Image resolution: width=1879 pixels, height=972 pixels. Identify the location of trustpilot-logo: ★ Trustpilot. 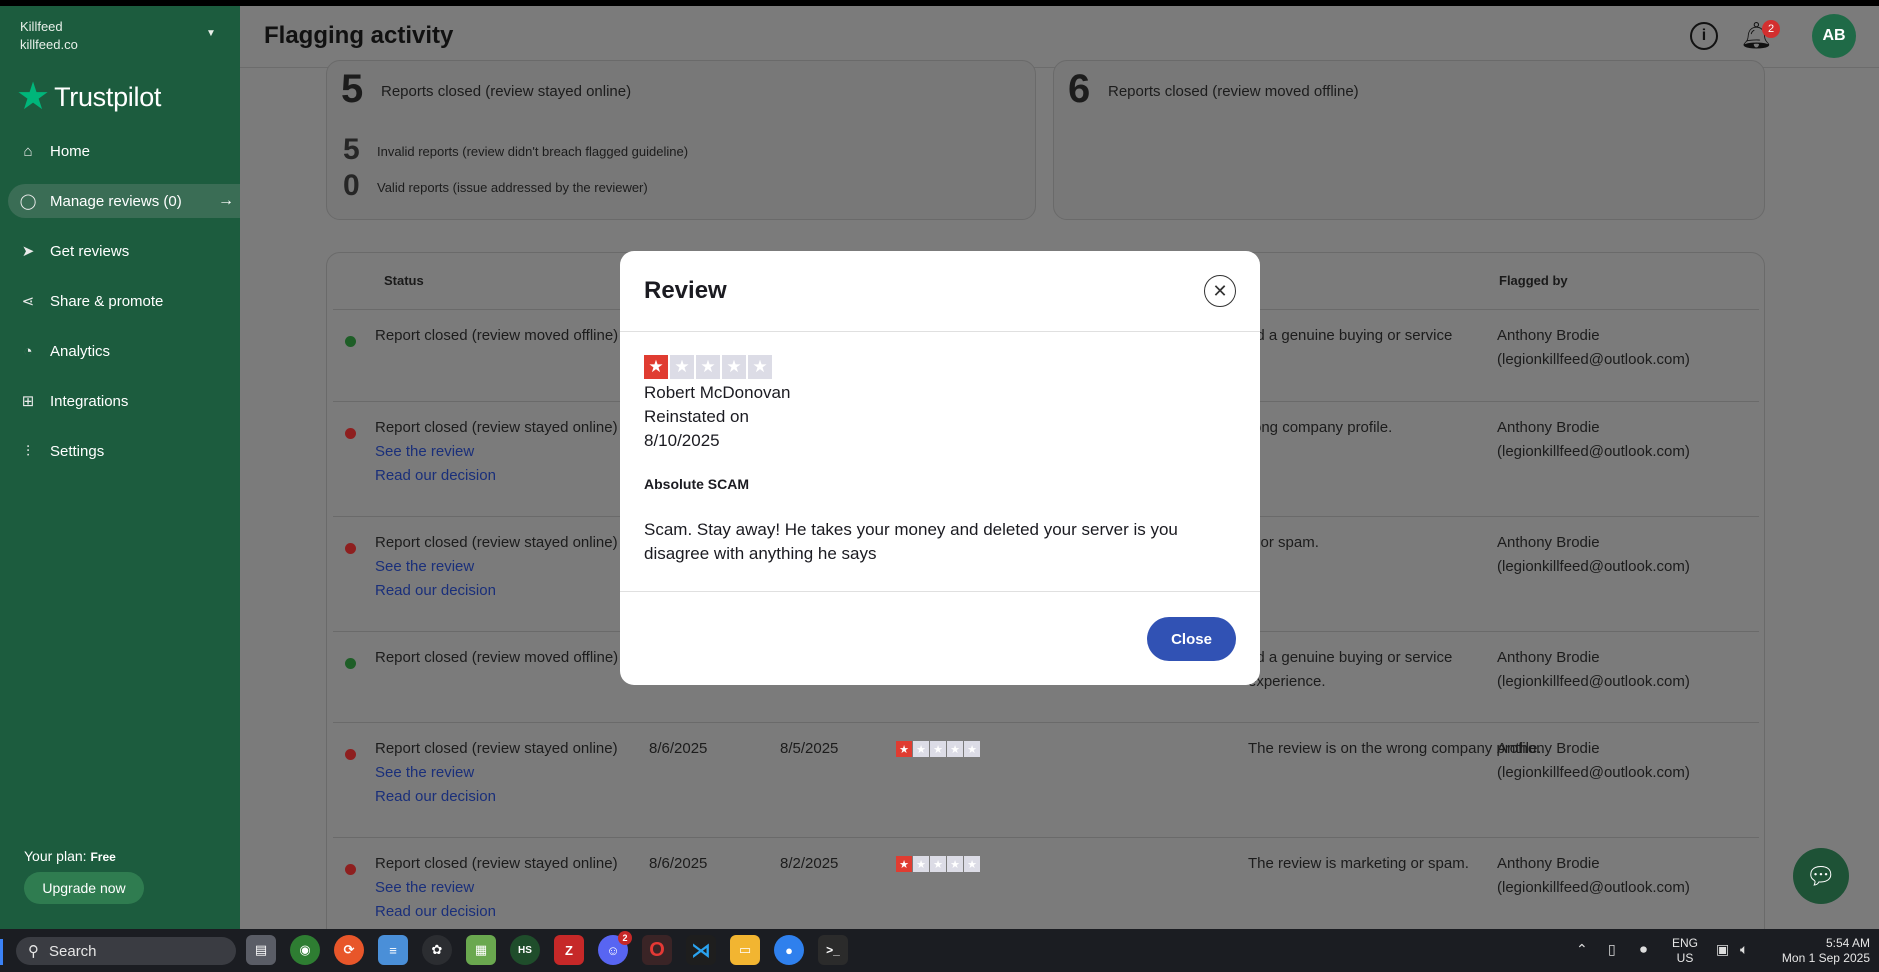
(88, 97).